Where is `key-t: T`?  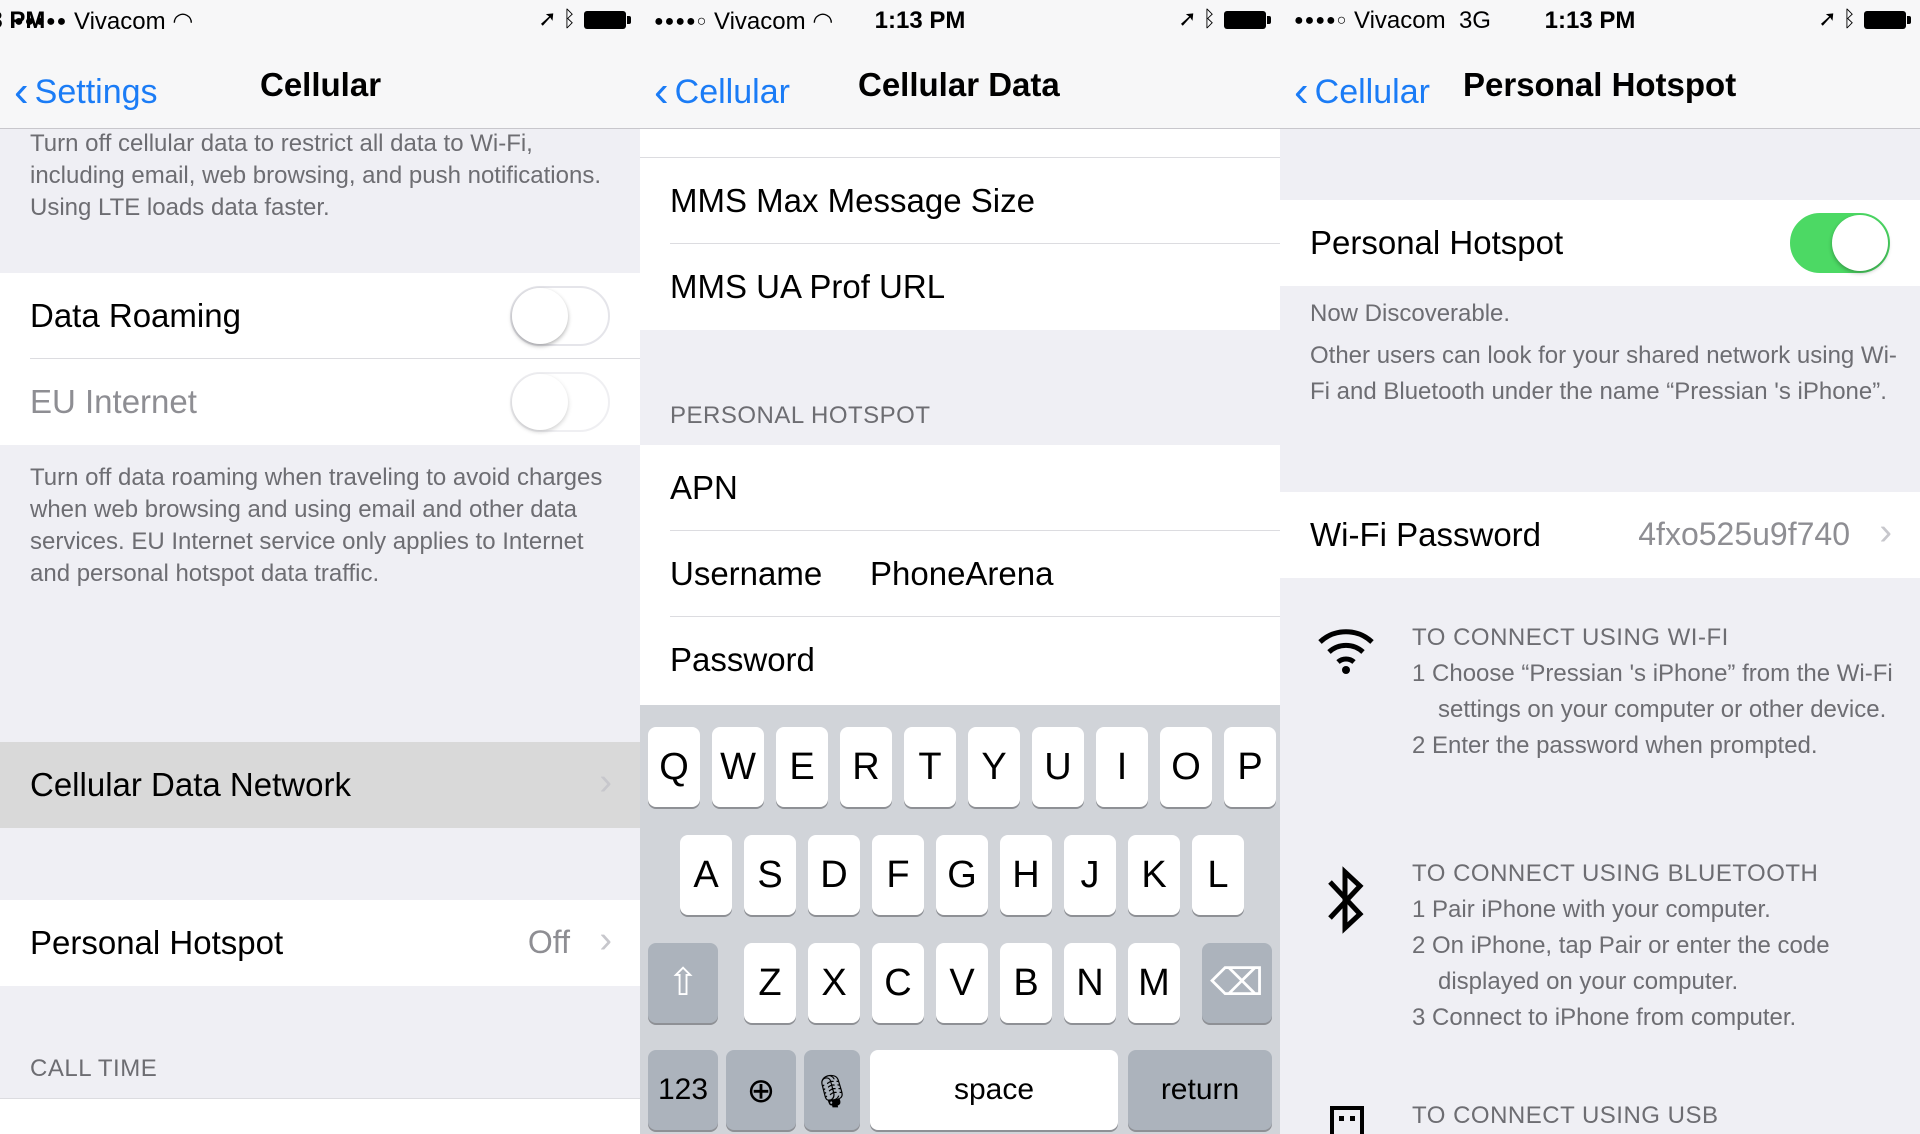 key-t: T is located at coordinates (930, 767).